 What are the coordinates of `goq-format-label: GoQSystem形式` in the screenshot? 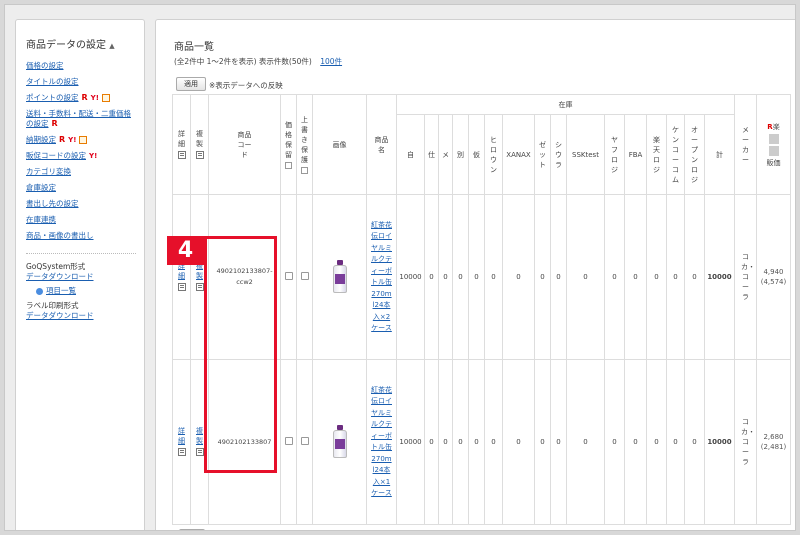 It's located at (56, 266).